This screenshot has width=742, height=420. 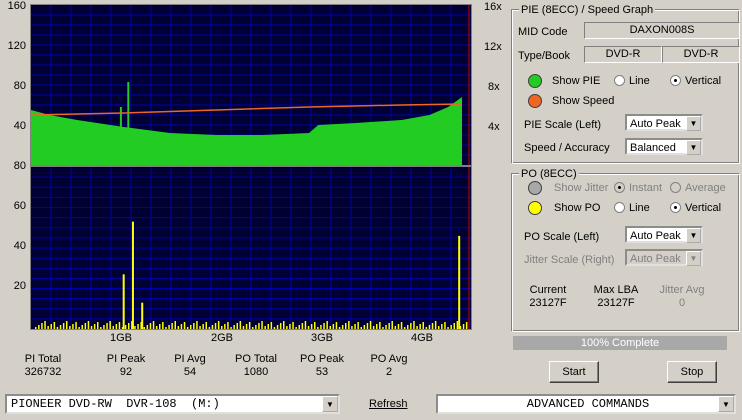 I want to click on top-y-label: 160, so click(x=16, y=6).